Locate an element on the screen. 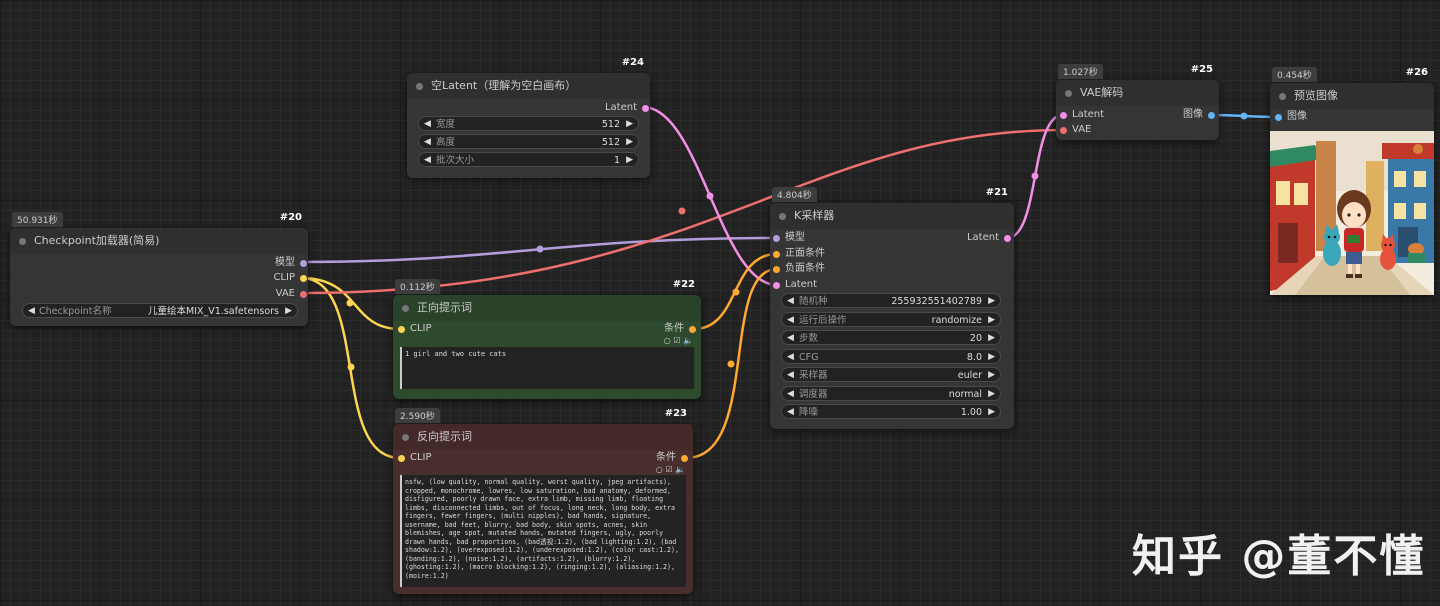  input-positive-dot is located at coordinates (776, 254).